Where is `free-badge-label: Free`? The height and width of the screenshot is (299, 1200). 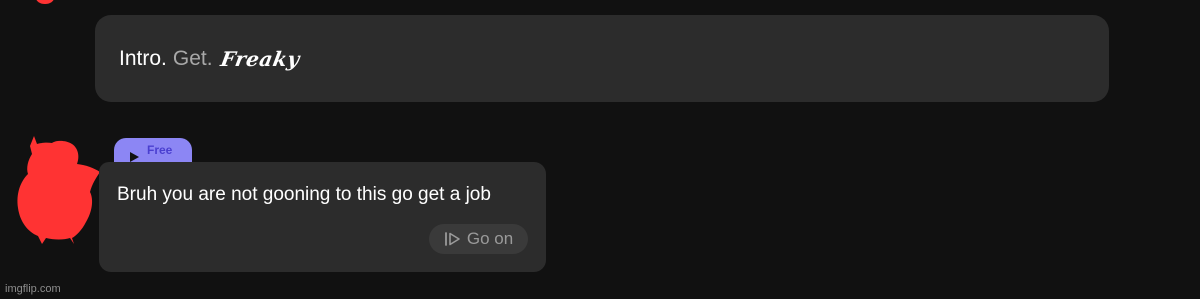 free-badge-label: Free is located at coordinates (160, 150).